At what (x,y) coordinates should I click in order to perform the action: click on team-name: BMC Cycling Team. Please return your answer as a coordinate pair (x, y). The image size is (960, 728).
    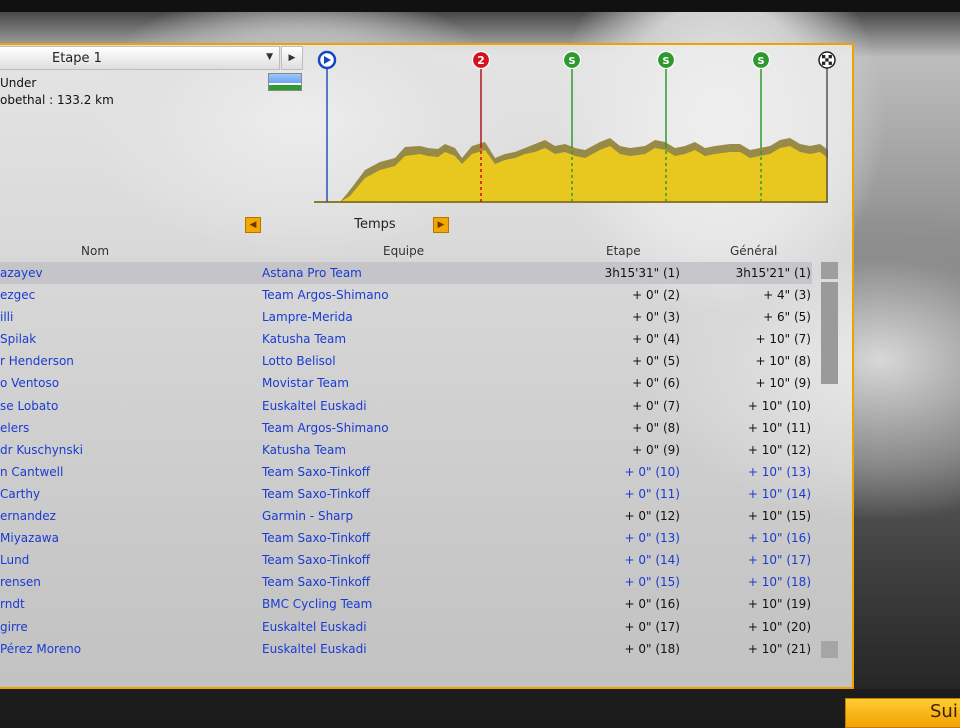
    Looking at the image, I should click on (317, 604).